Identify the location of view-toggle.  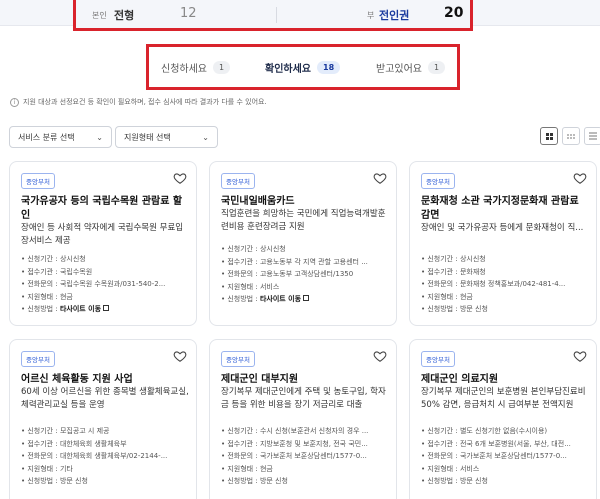
(570, 136).